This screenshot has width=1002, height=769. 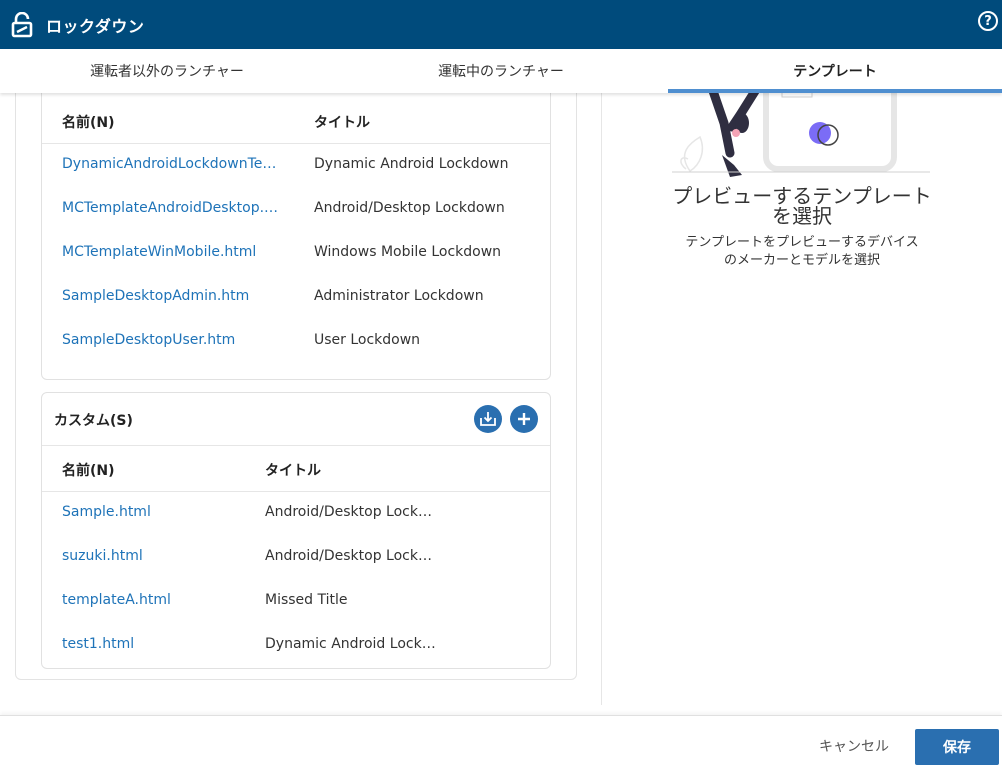 I want to click on template-name-link: SampleDesktopUser.htm, so click(x=148, y=340).